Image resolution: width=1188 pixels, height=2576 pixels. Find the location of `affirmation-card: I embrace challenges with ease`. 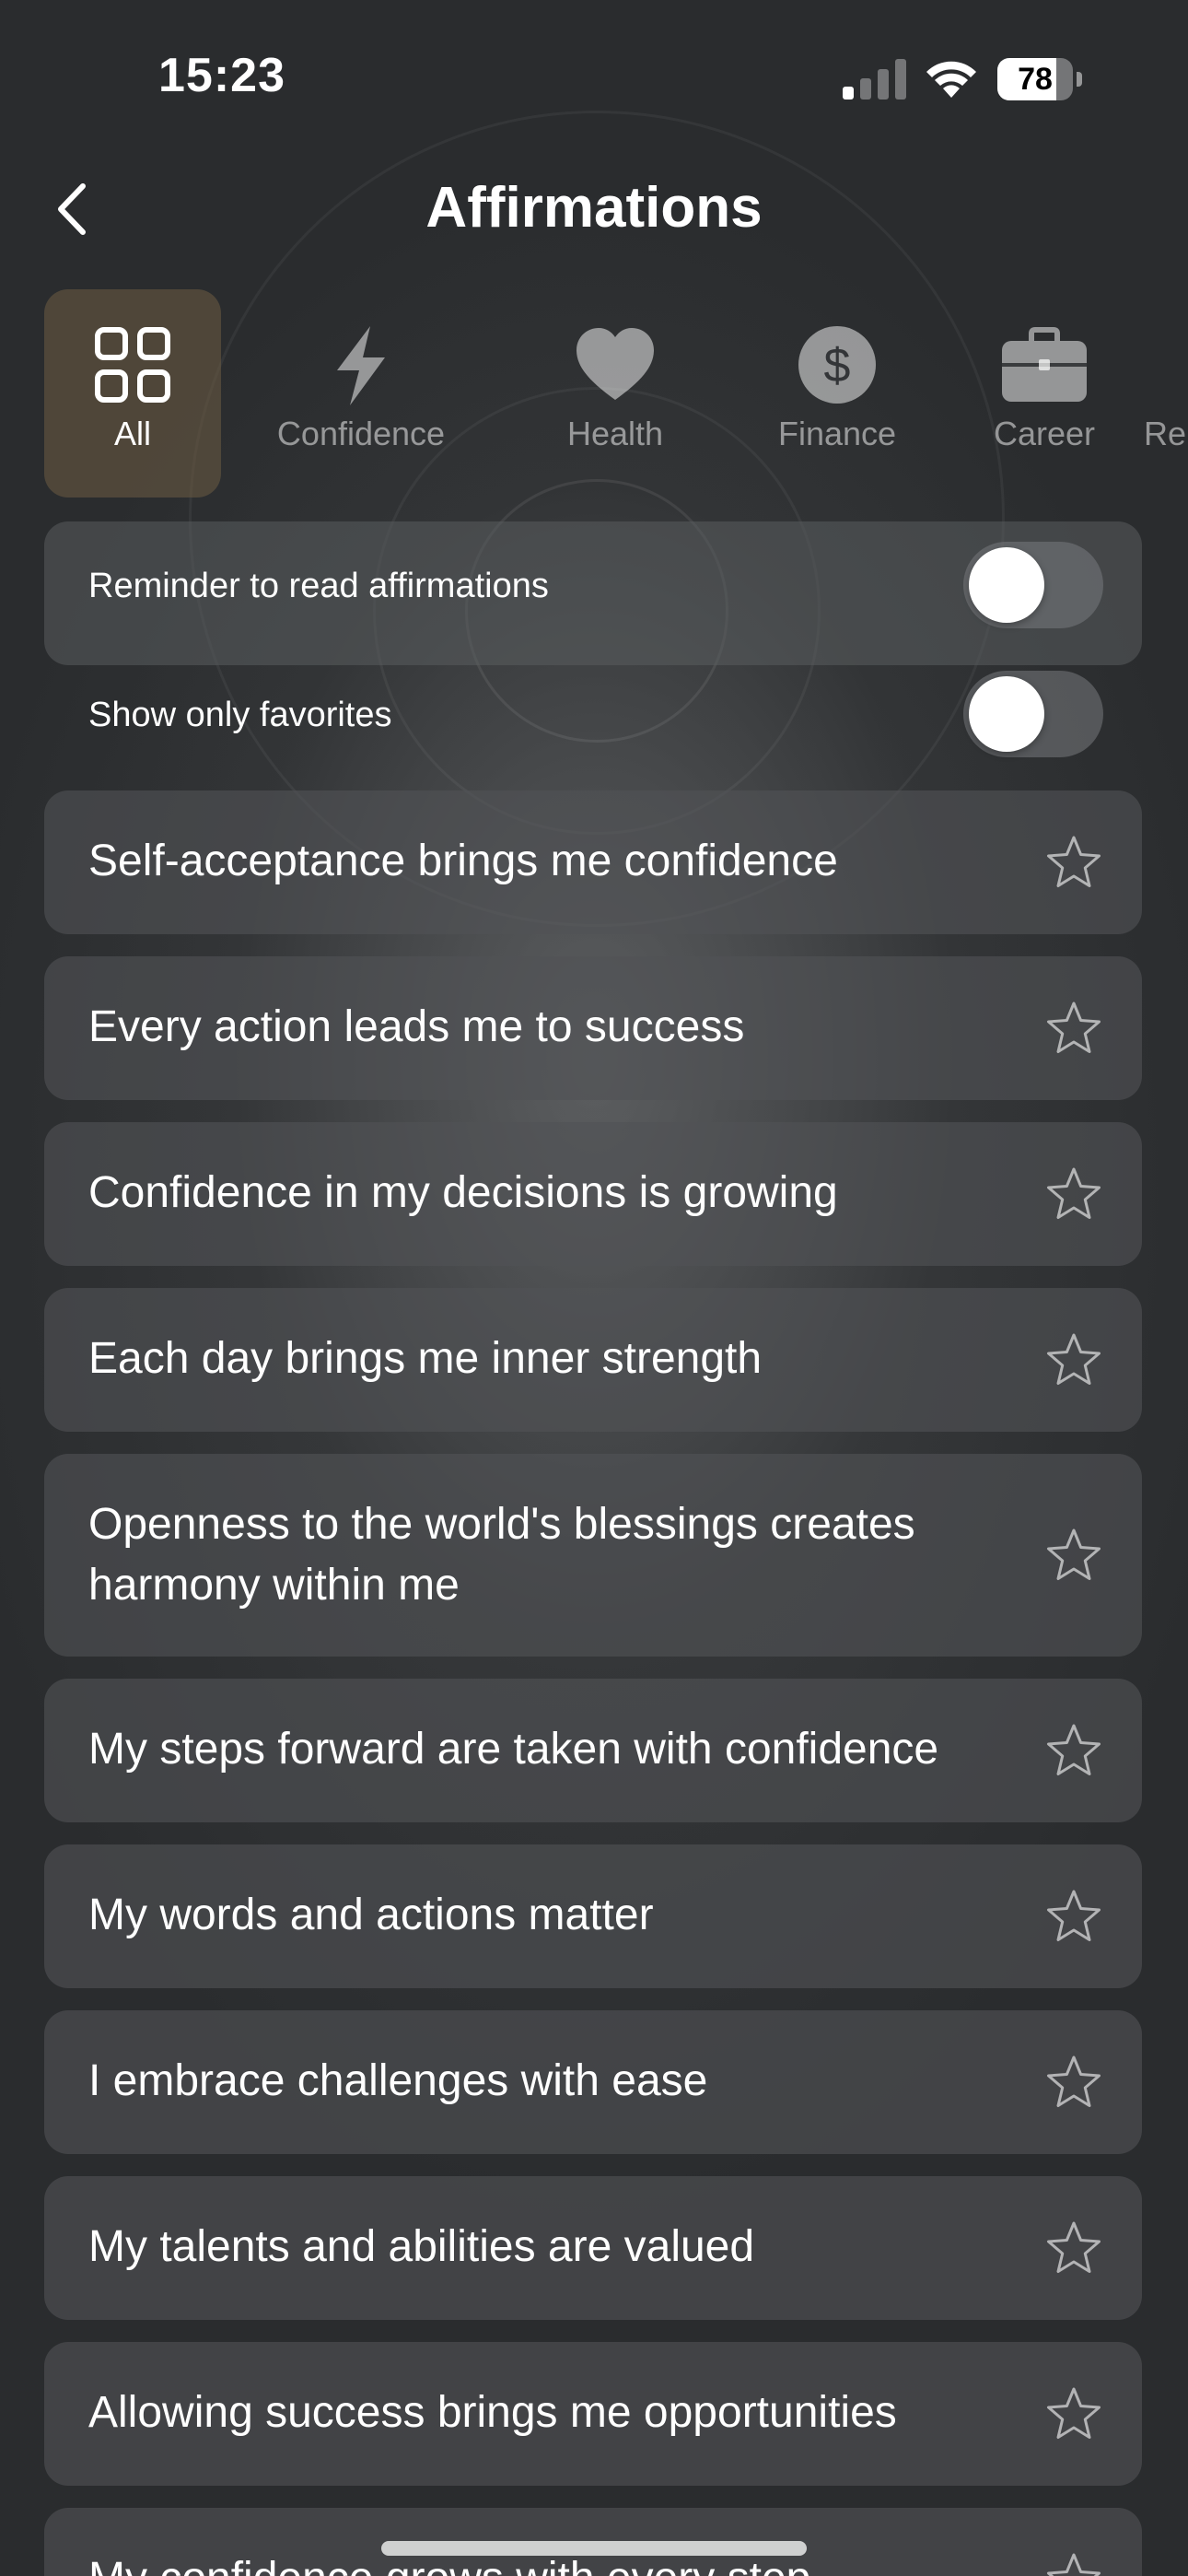

affirmation-card: I embrace challenges with ease is located at coordinates (593, 2082).